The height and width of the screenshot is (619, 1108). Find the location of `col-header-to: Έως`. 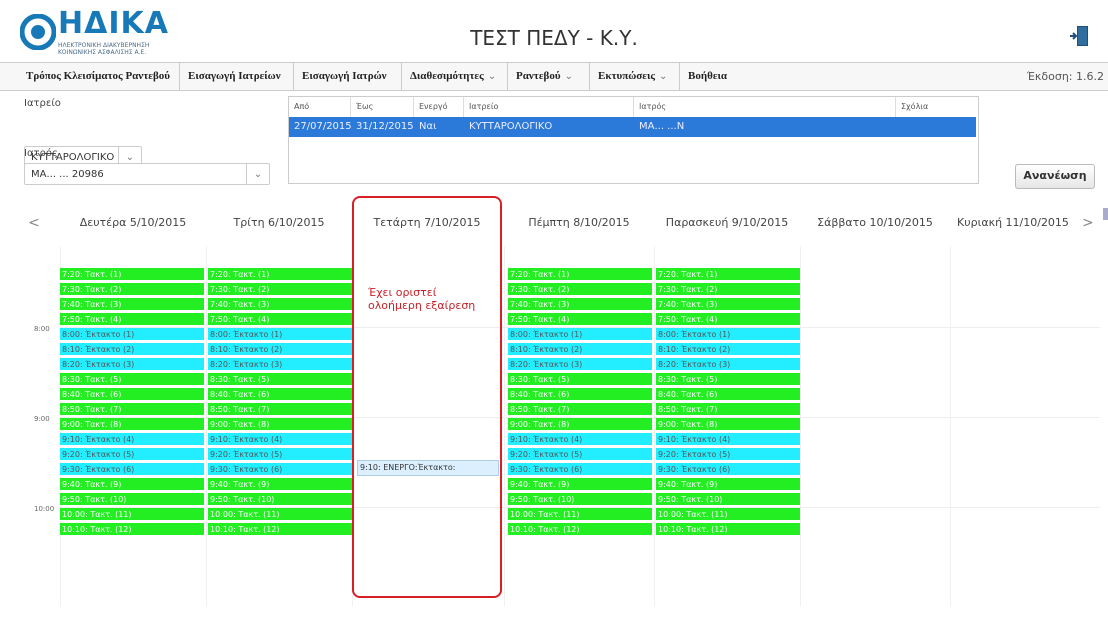

col-header-to: Έως is located at coordinates (382, 107).